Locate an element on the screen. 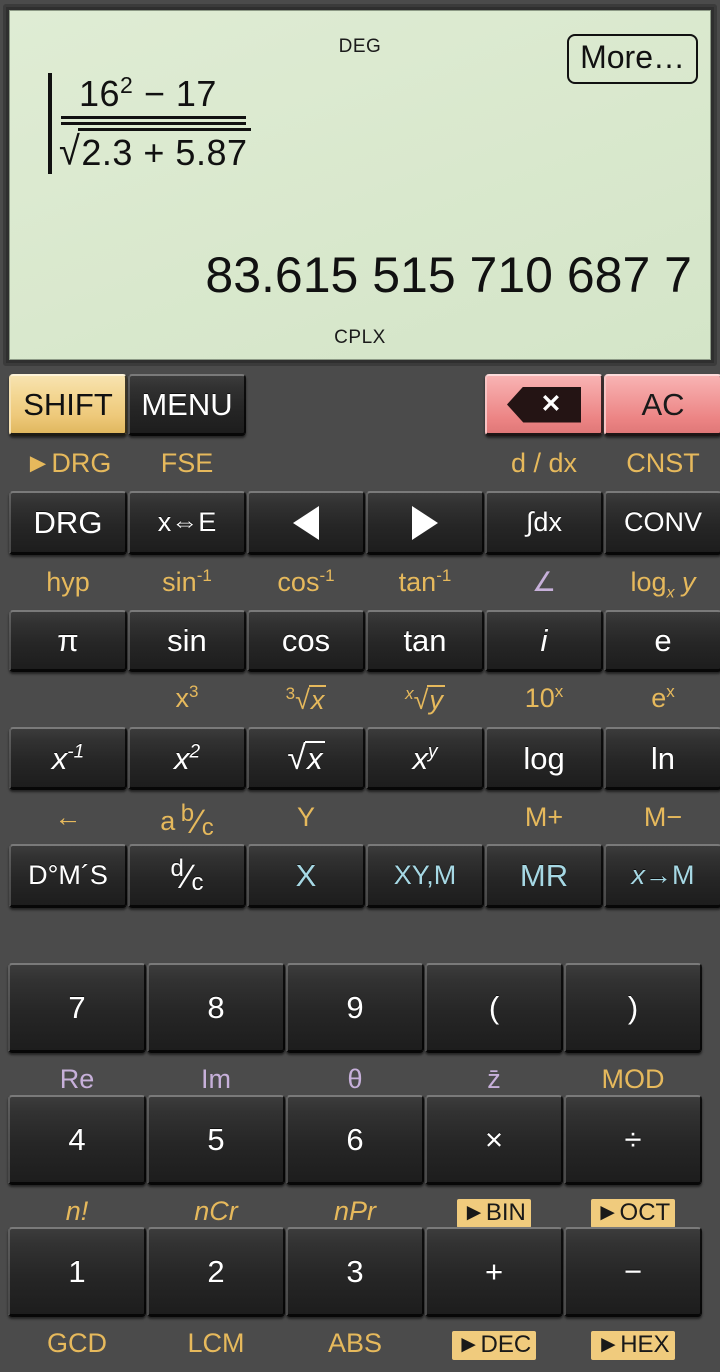 This screenshot has height=1372, width=720. key-minus: − is located at coordinates (633, 1272).